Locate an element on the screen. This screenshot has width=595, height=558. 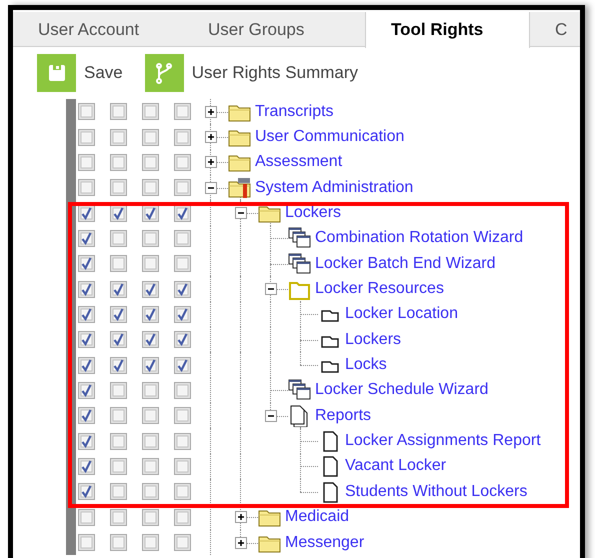
summary-button: User Rights Summary is located at coordinates (251, 73).